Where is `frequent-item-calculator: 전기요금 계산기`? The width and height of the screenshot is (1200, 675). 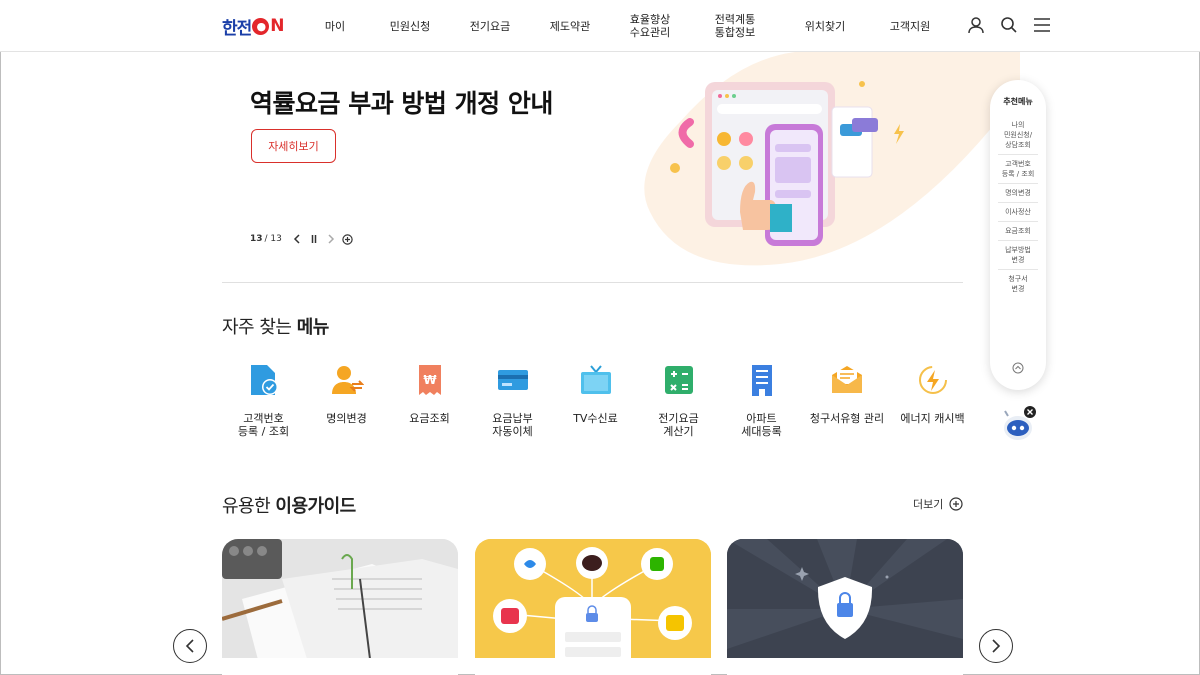
frequent-item-calculator: 전기요금 계산기 is located at coordinates (678, 400).